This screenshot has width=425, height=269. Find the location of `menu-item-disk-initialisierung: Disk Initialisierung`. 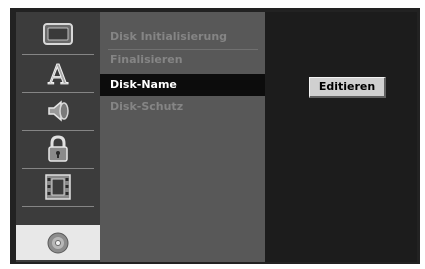

menu-item-disk-initialisierung: Disk Initialisierung is located at coordinates (182, 37).